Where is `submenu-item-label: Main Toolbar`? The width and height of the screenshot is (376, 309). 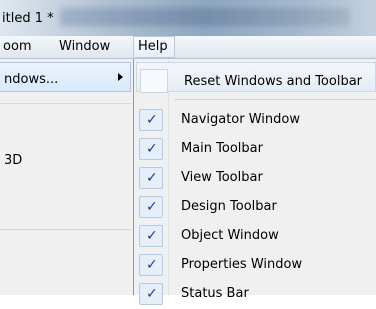
submenu-item-label: Main Toolbar is located at coordinates (222, 148).